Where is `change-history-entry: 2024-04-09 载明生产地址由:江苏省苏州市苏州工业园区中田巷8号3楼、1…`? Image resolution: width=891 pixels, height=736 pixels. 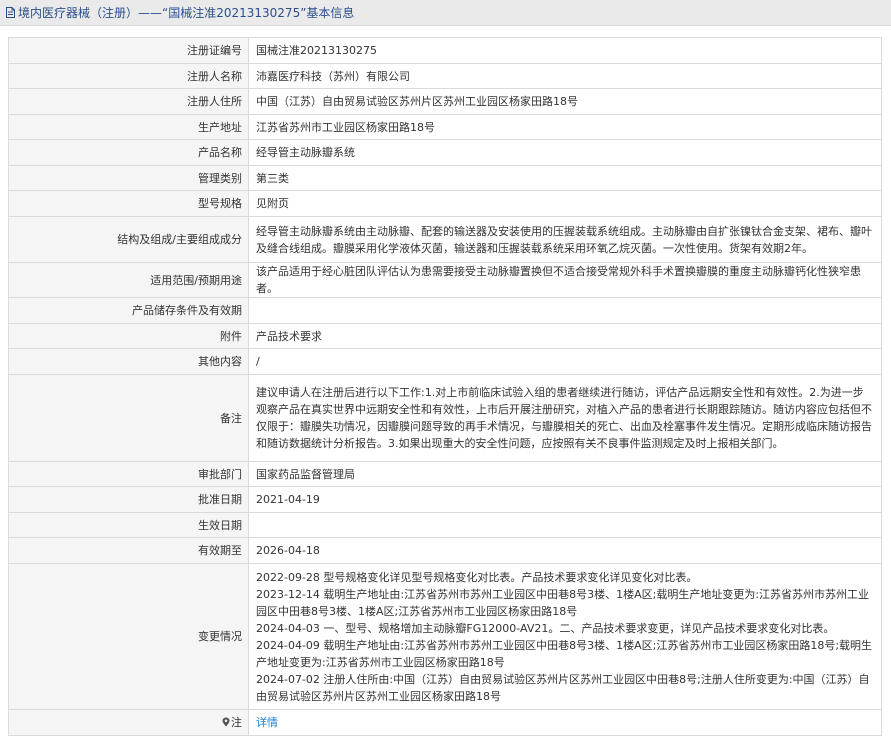 change-history-entry: 2024-04-09 载明生产地址由:江苏省苏州市苏州工业园区中田巷8号3楼、1… is located at coordinates (564, 653).